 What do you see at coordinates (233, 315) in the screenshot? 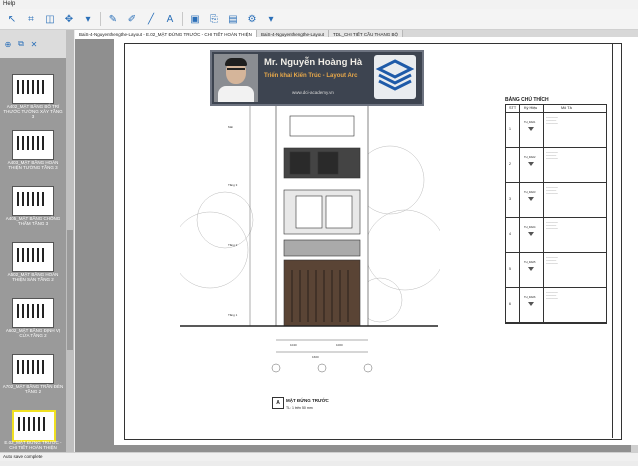
I see `level-label: Tầng 1` at bounding box center [233, 315].